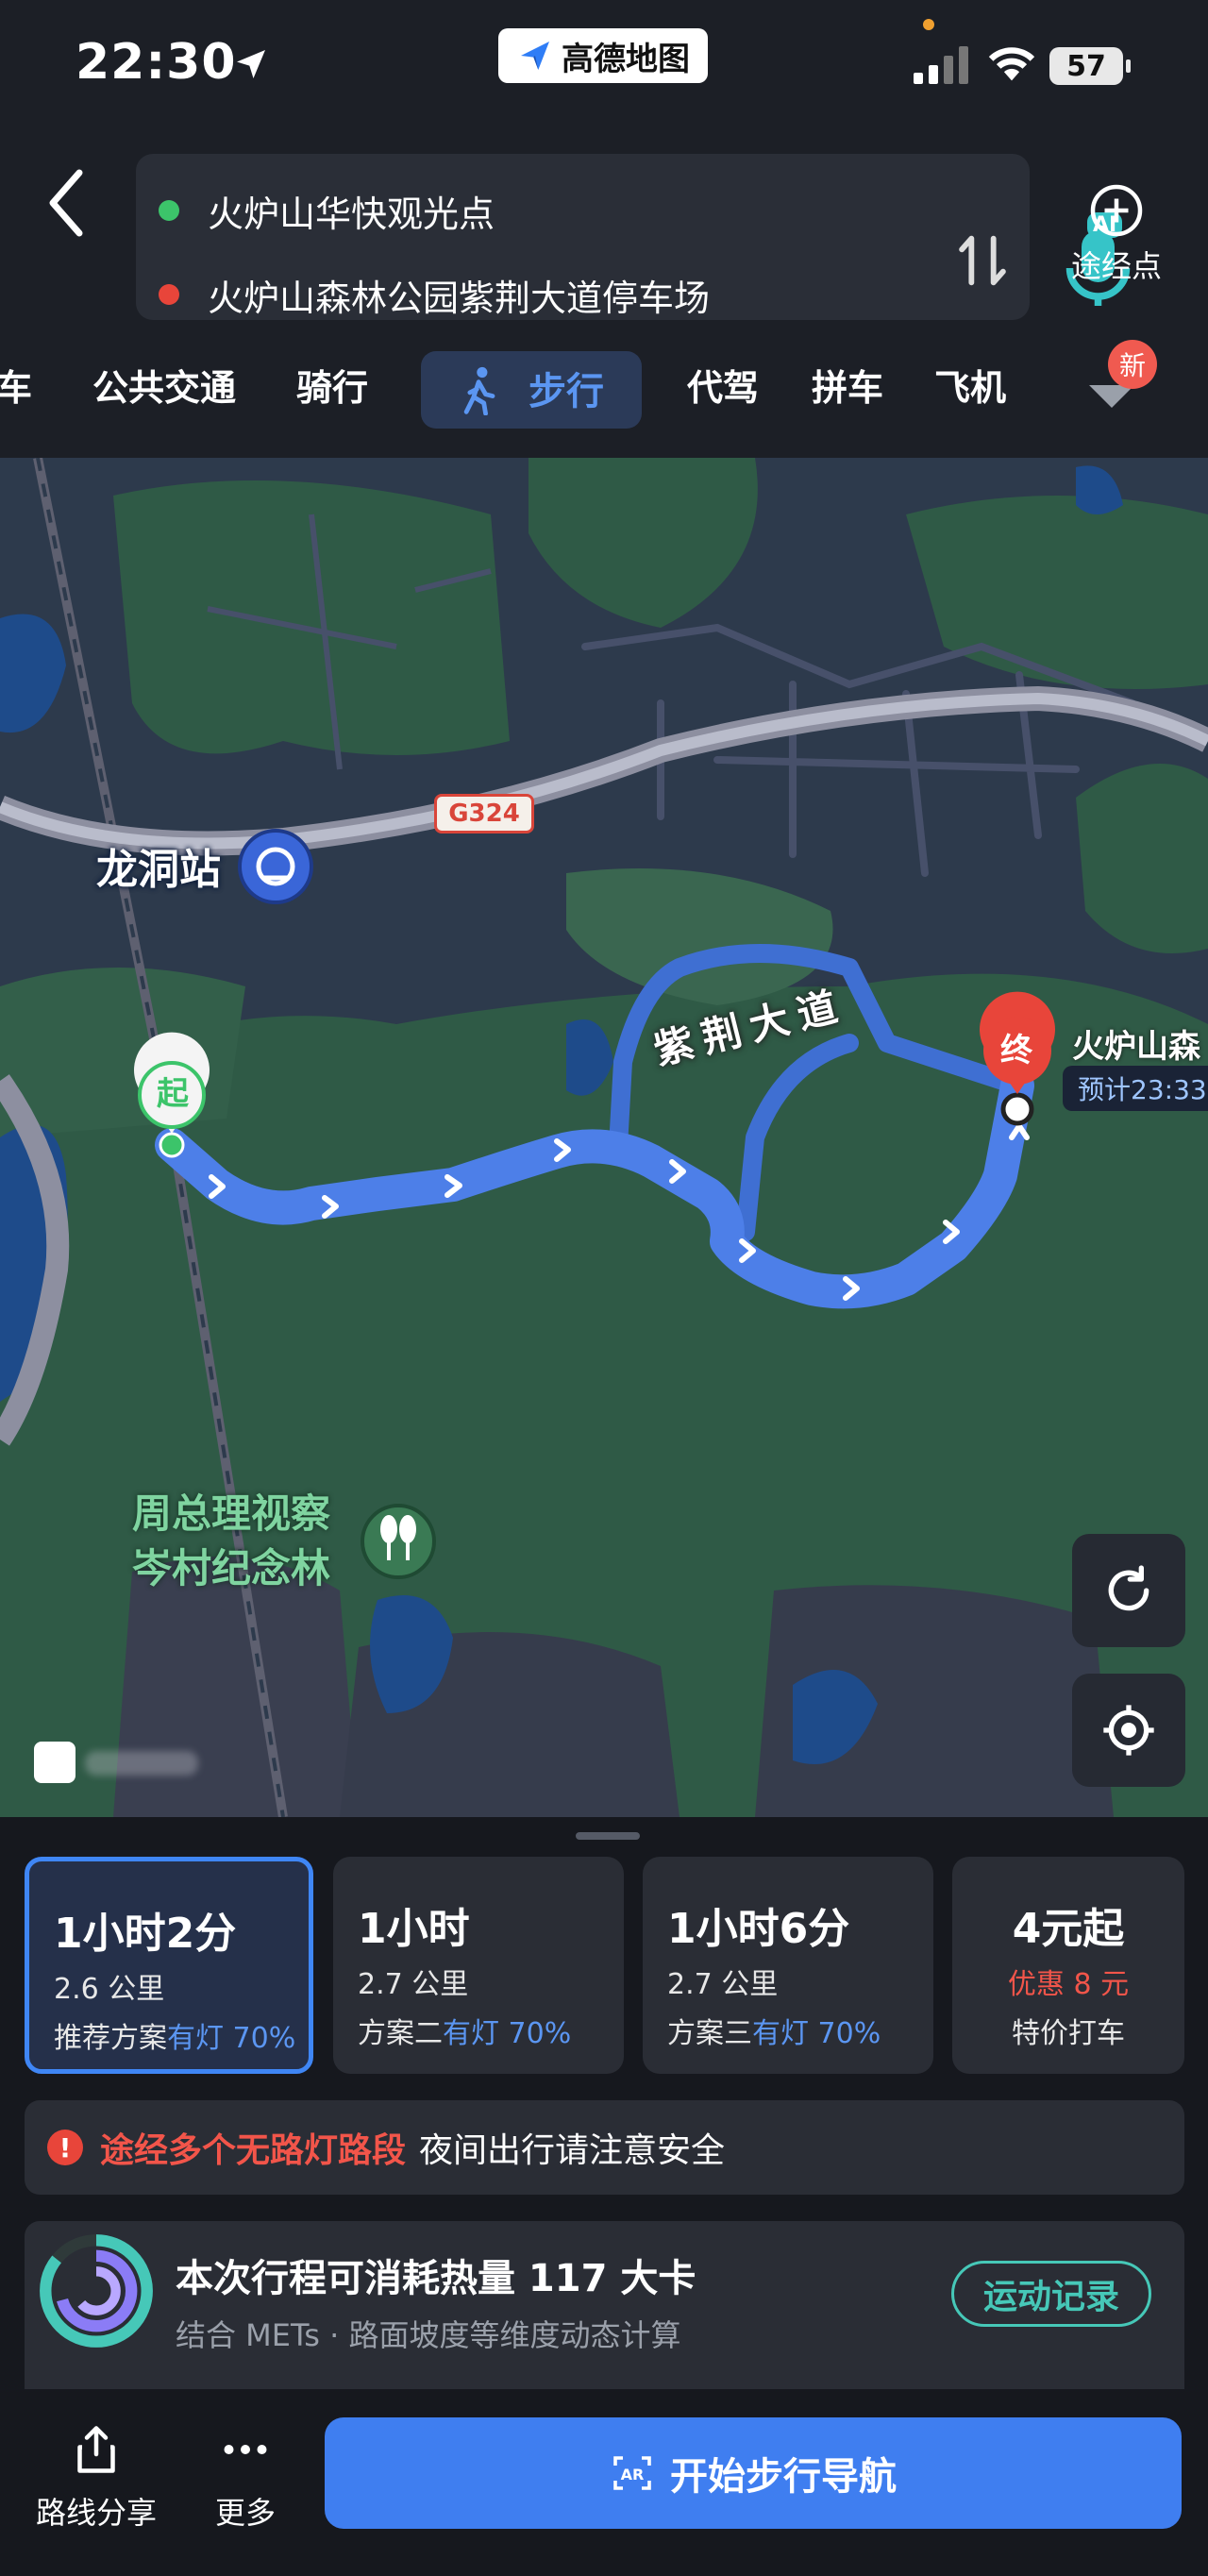 The image size is (1208, 2576). Describe the element at coordinates (66, 203) in the screenshot. I see `back-chevron-icon` at that location.